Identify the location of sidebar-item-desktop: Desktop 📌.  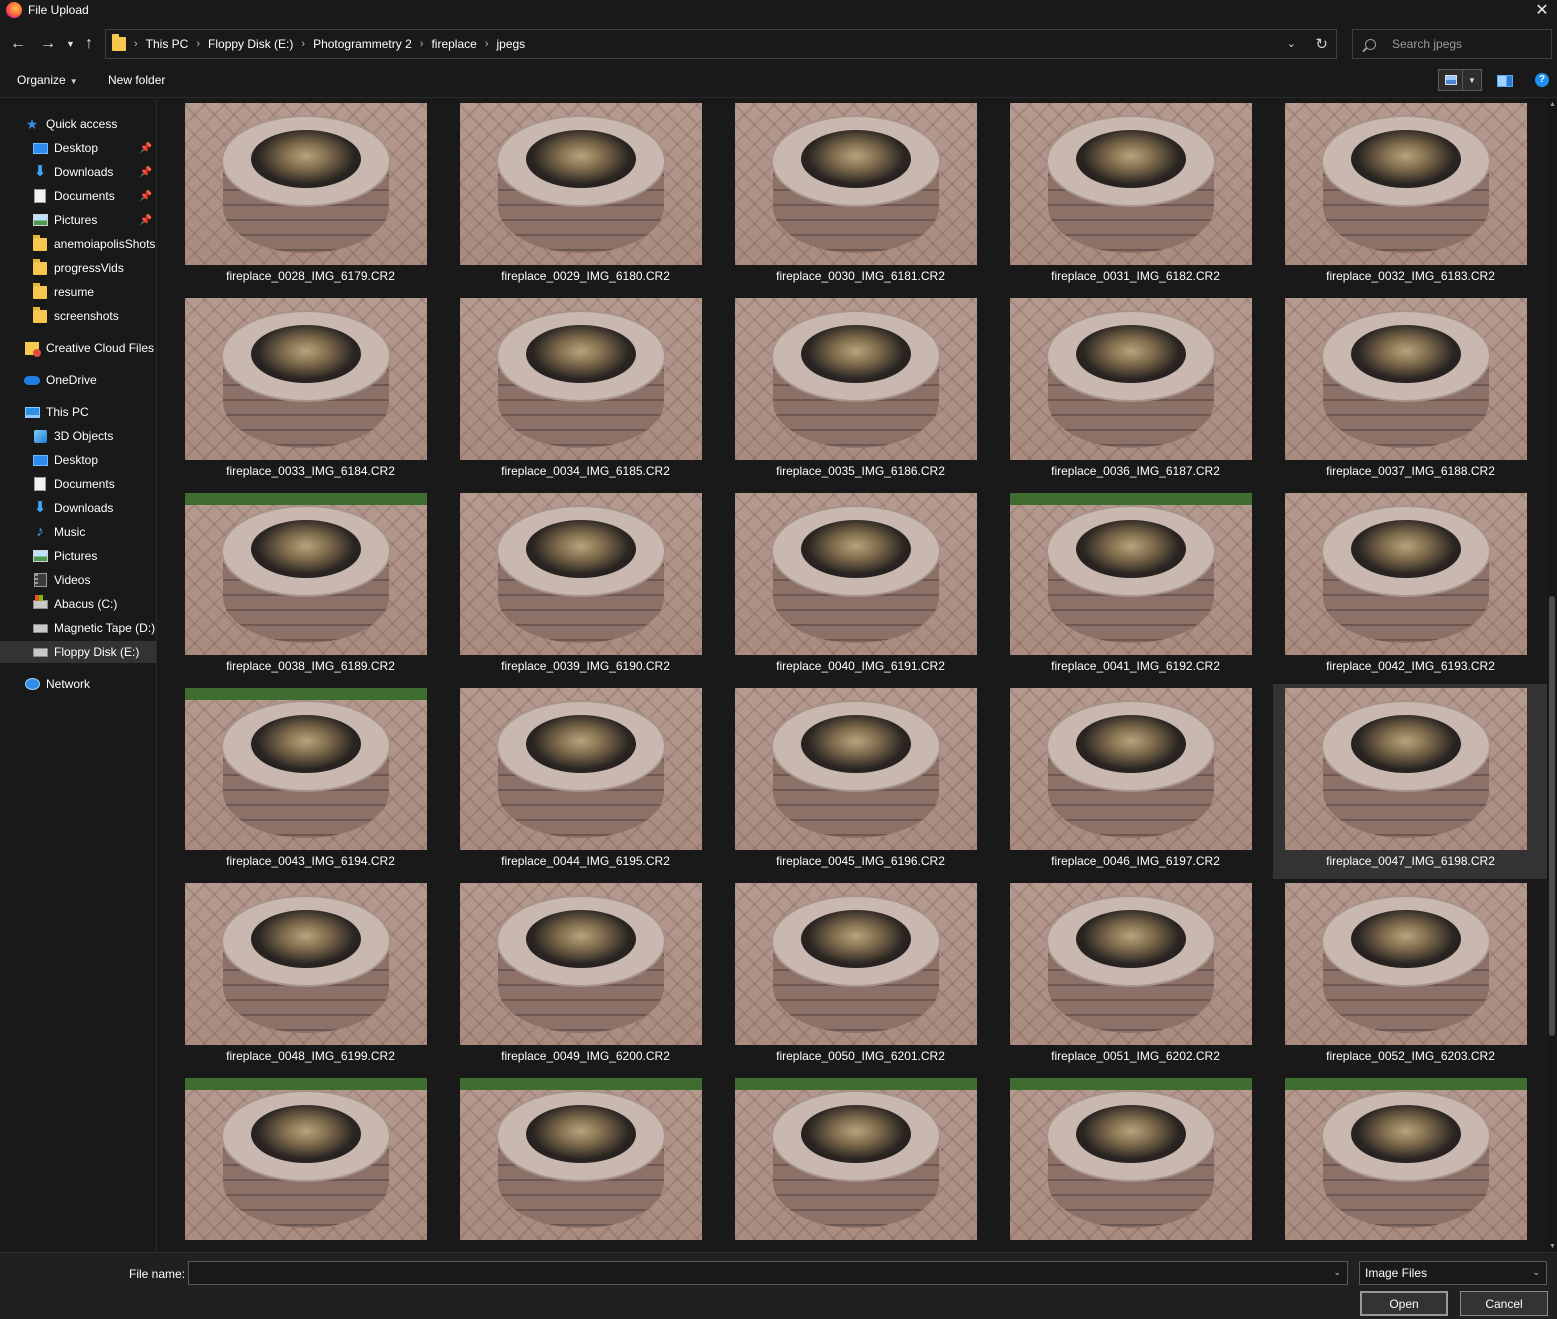
(94, 148).